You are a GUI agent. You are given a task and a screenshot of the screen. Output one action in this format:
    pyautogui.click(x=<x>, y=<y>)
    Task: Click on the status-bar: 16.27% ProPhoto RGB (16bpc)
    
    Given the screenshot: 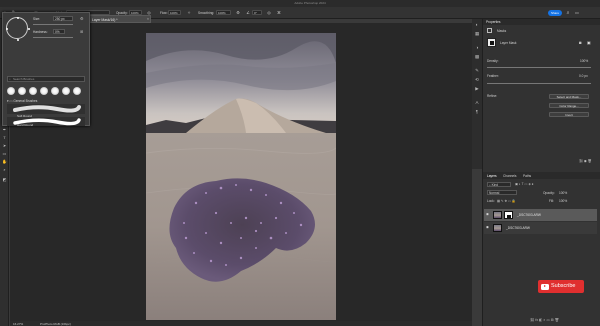 What is the action you would take?
    pyautogui.click(x=241, y=323)
    